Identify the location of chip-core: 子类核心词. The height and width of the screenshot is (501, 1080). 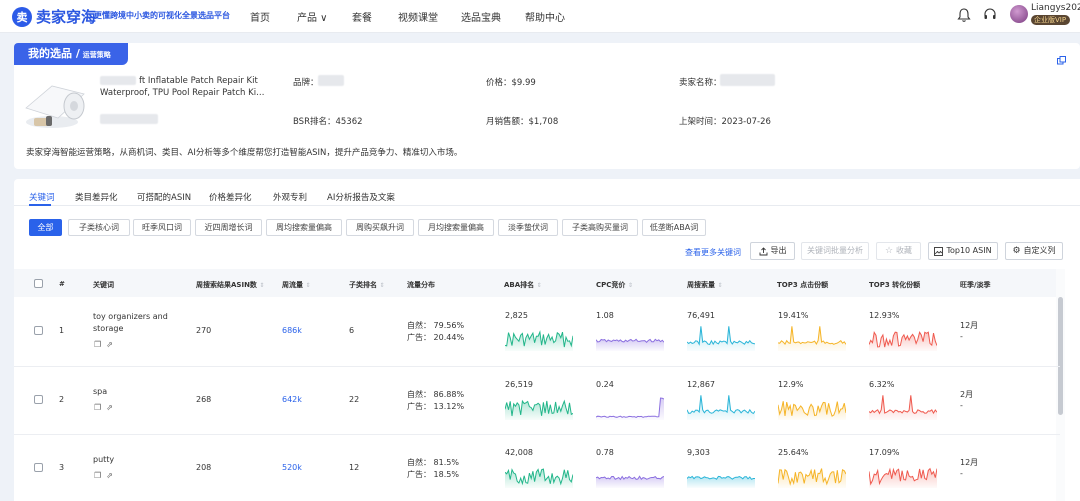
(99, 227).